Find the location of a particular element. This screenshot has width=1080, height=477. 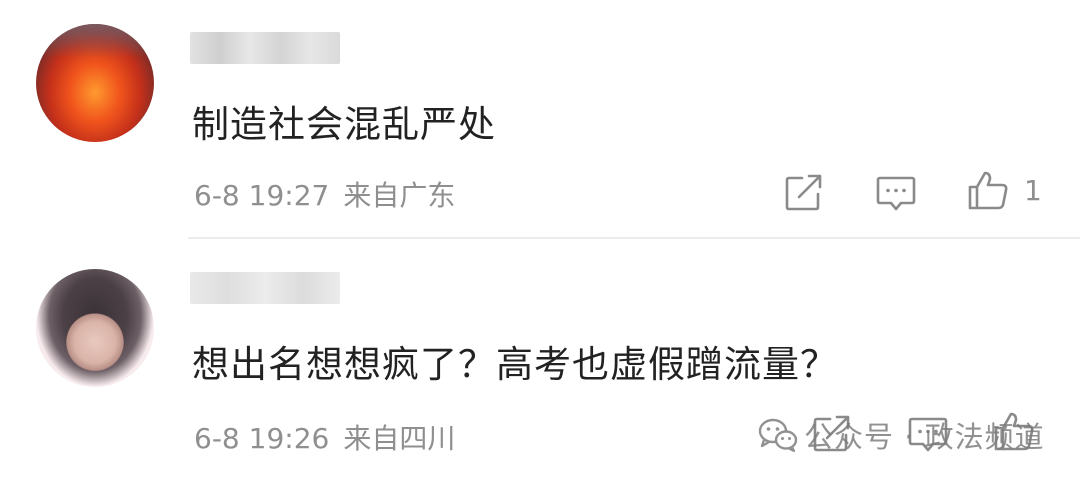

like-button is located at coordinates (988, 190).